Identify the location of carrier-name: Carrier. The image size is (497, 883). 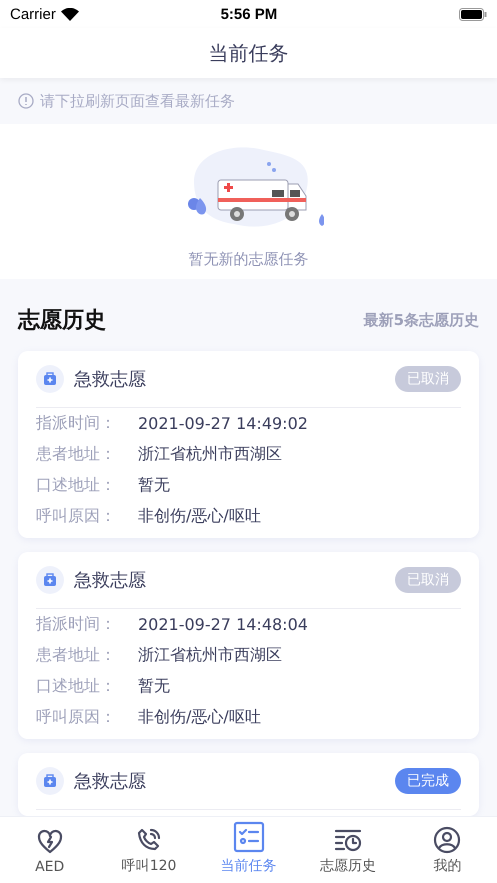
(33, 14).